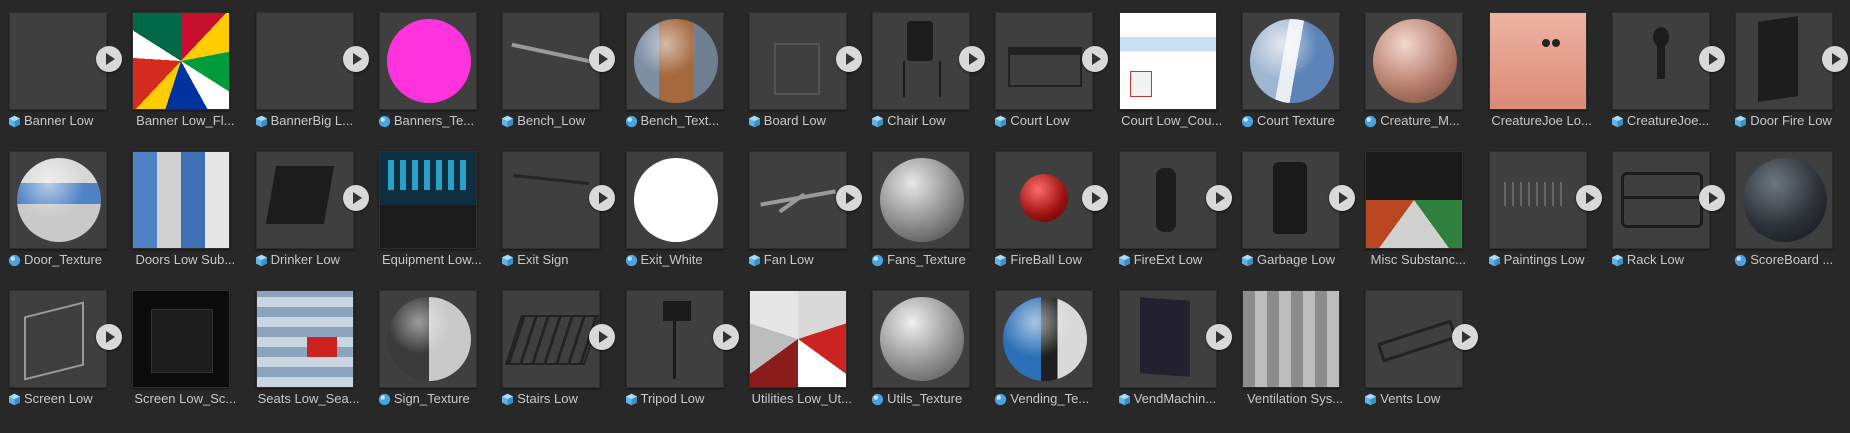 The image size is (1850, 433). I want to click on asset-tile: Exit Sign, so click(554, 205).